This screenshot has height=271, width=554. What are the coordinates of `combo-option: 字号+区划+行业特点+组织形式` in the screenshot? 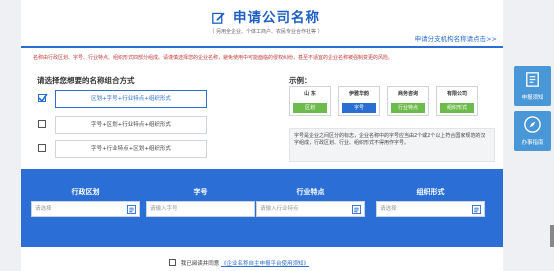 It's located at (167, 125).